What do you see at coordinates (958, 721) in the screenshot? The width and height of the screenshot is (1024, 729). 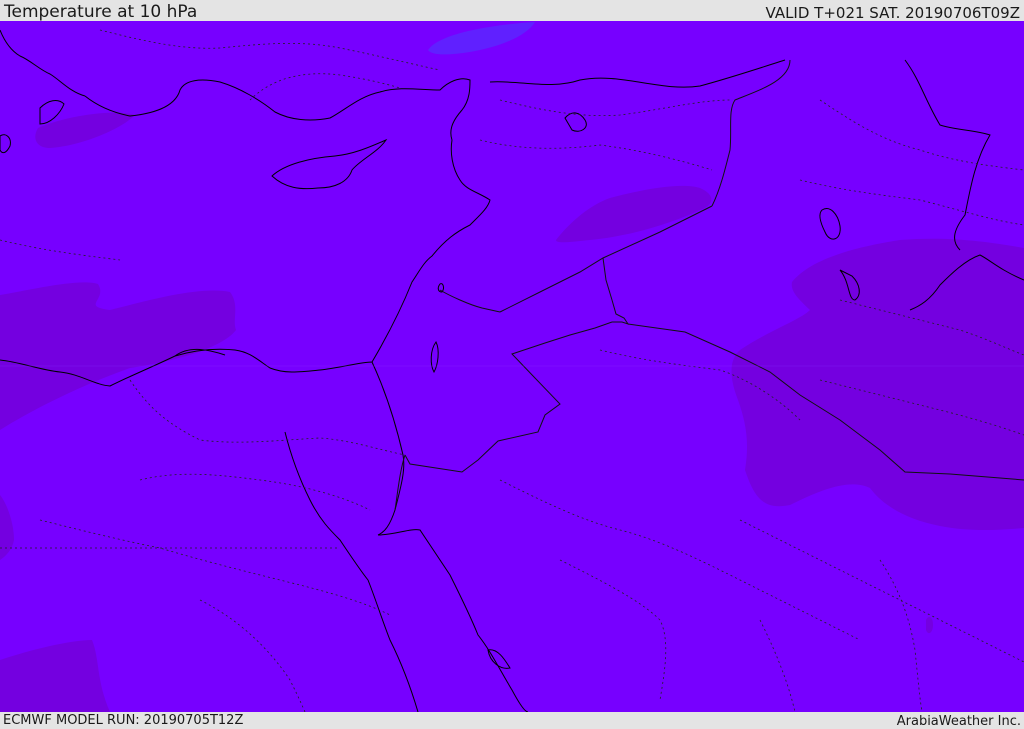 I see `credit-label: ArabiaWeather Inc.` at bounding box center [958, 721].